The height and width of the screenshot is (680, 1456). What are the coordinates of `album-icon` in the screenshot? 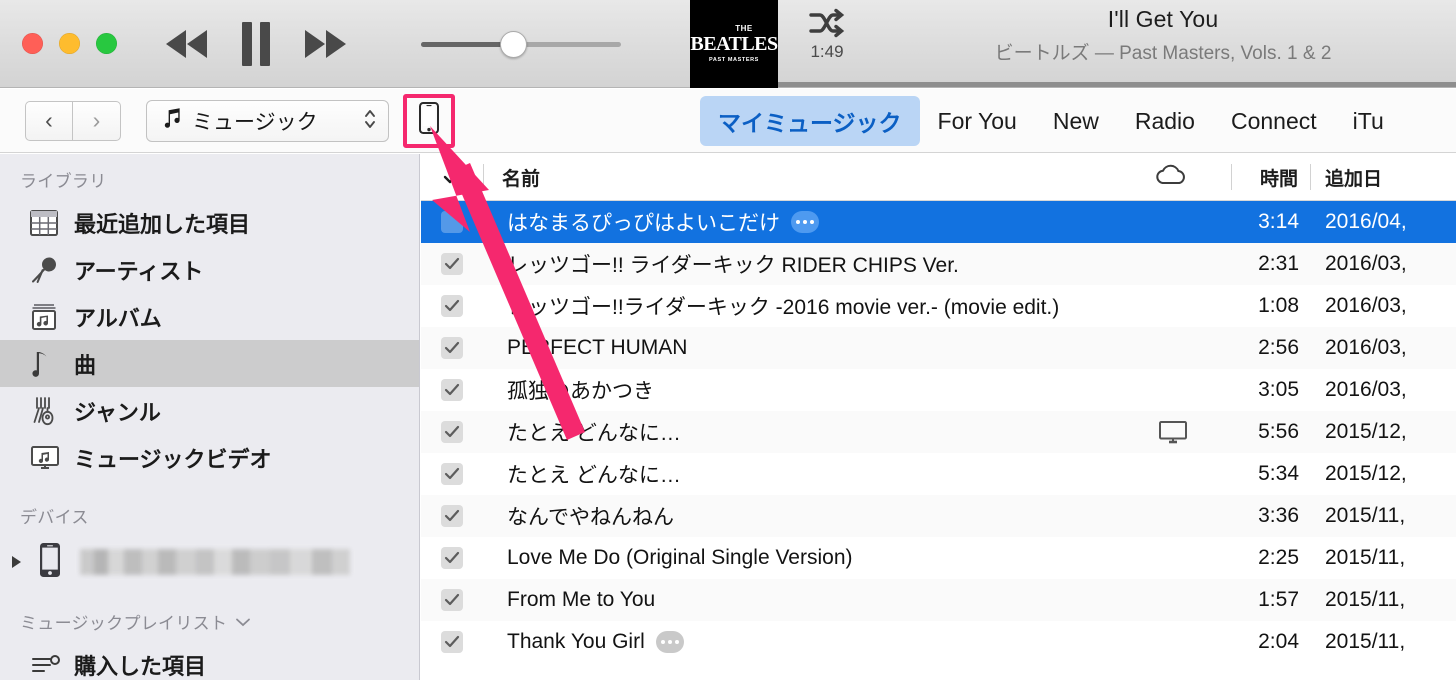 It's located at (52, 317).